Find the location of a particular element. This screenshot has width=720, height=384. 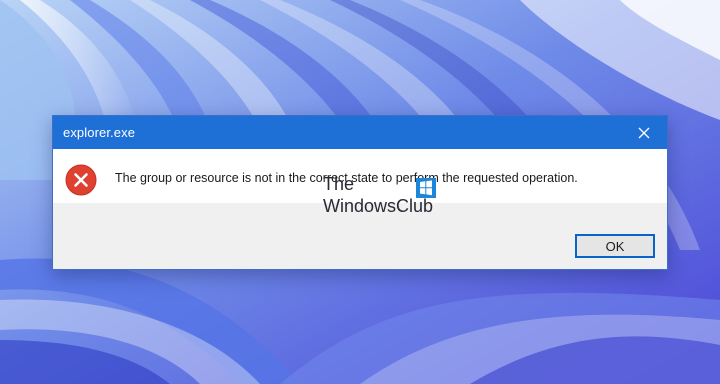

error-icon is located at coordinates (81, 180).